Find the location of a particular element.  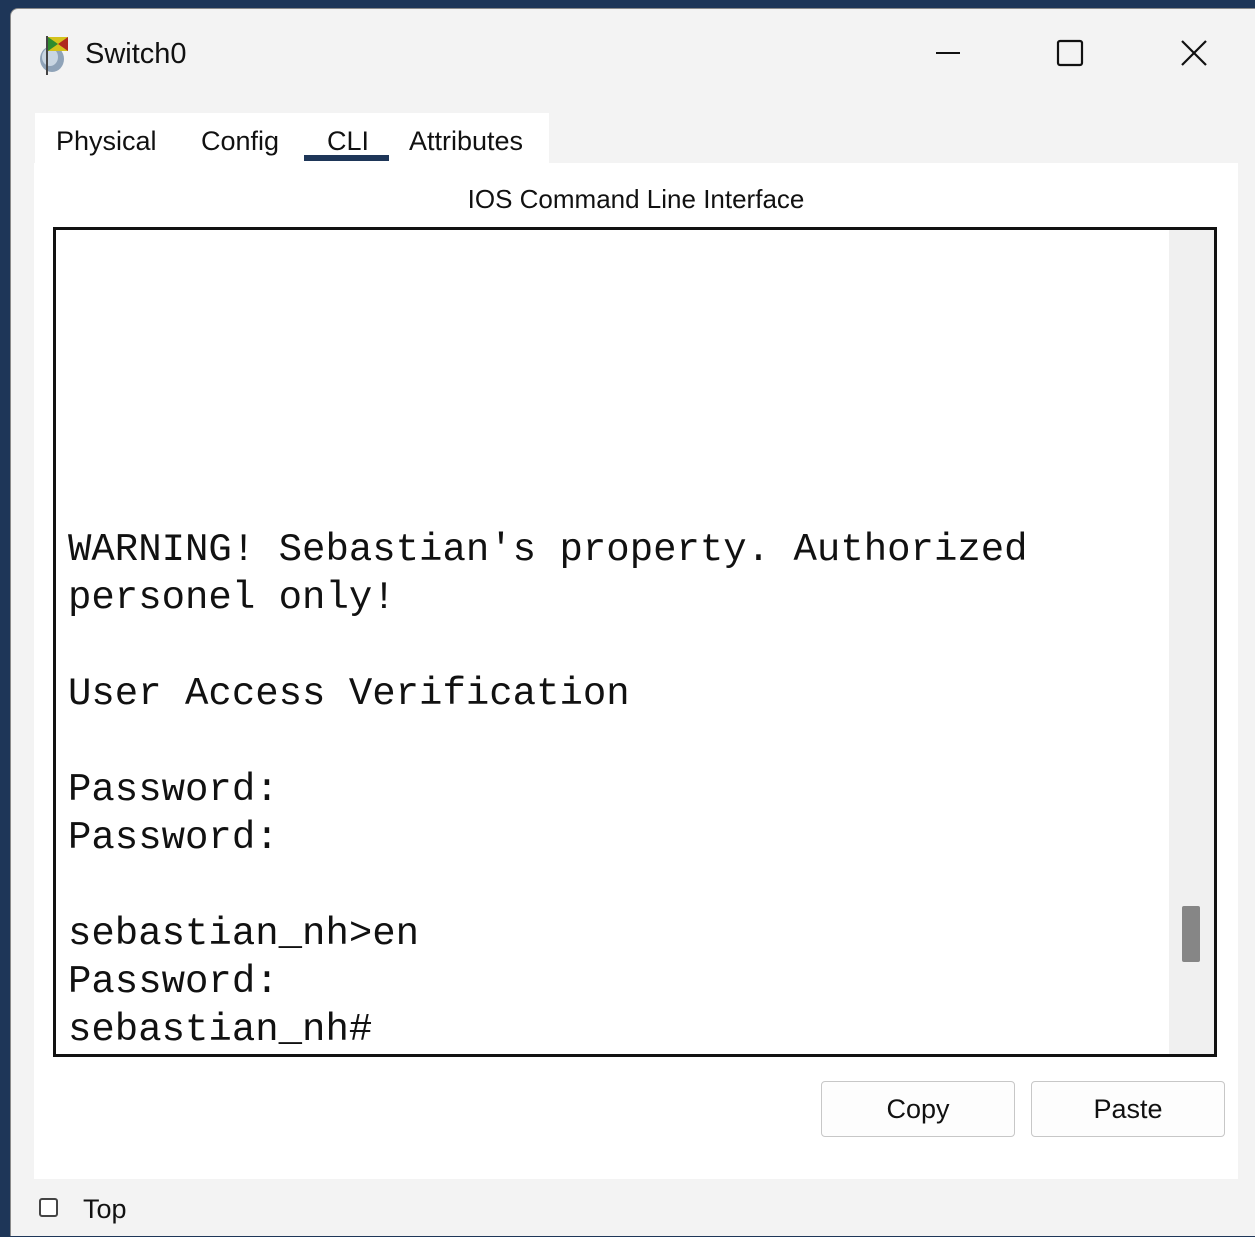

paste-button: Paste is located at coordinates (1128, 1109).